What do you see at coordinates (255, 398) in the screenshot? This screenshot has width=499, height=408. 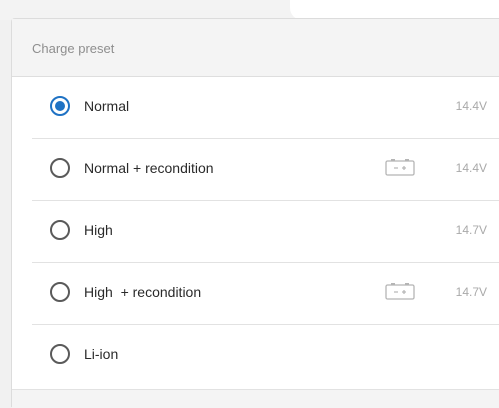 I see `panel-footer` at bounding box center [255, 398].